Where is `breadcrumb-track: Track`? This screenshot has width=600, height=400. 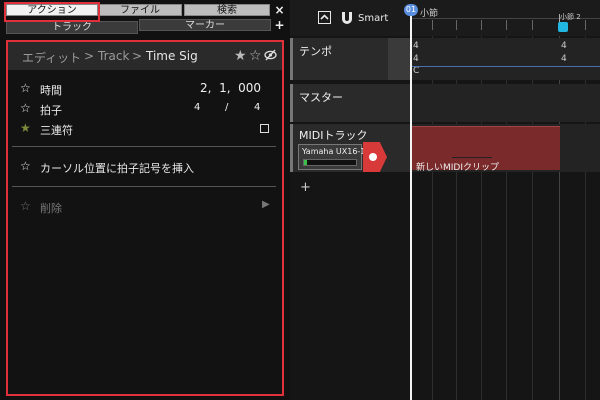
breadcrumb-track: Track is located at coordinates (113, 56).